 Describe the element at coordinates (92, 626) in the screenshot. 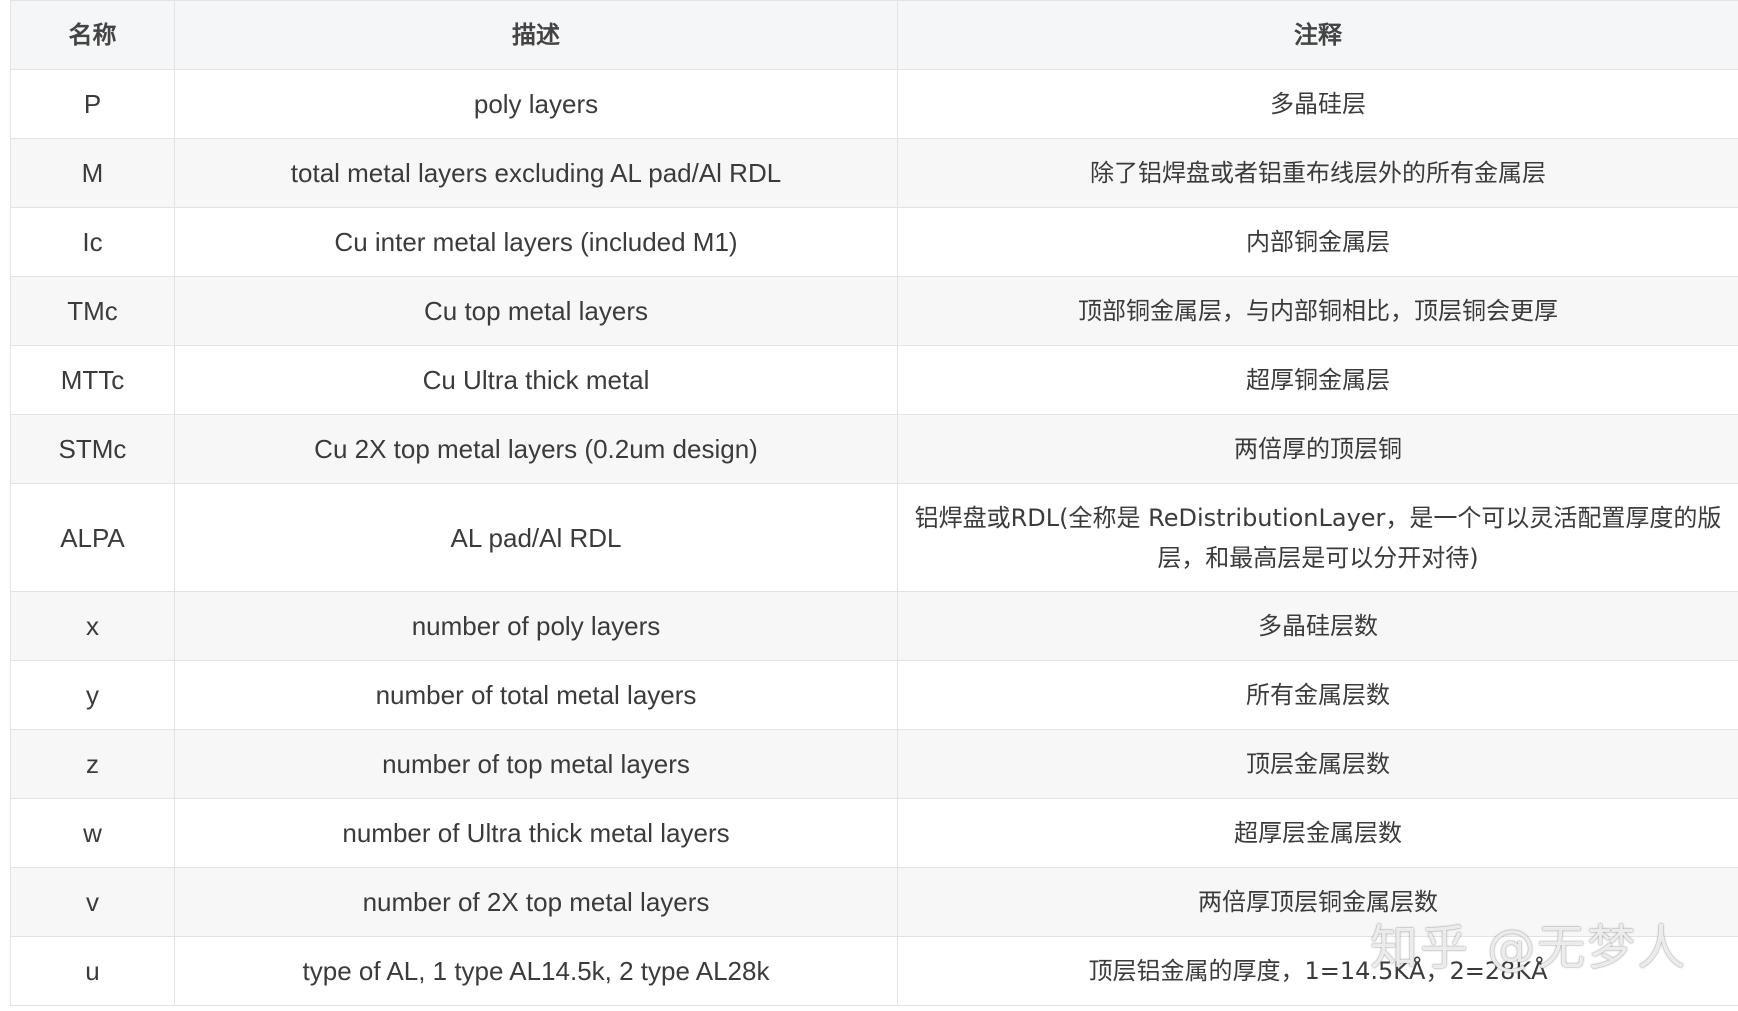

I see `cell-name: x` at that location.